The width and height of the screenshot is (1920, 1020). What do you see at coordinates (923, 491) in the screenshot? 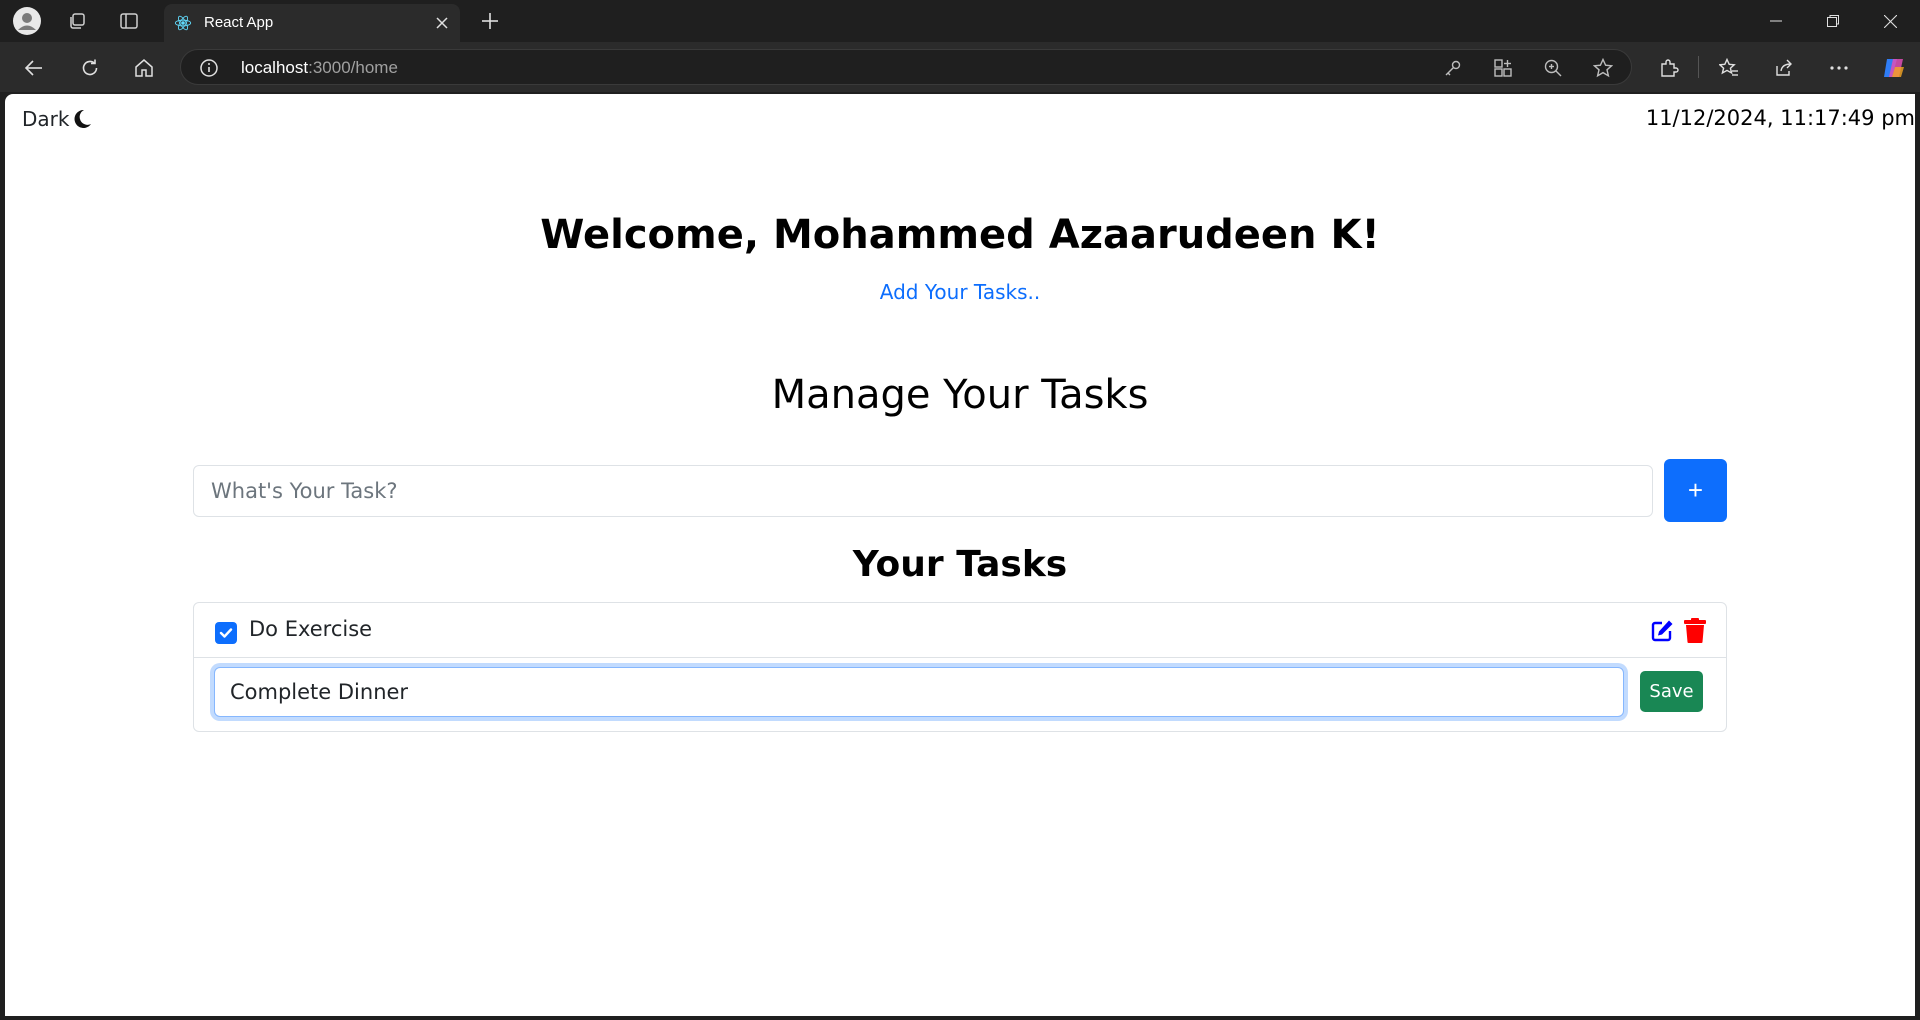
I see `new-task-input` at bounding box center [923, 491].